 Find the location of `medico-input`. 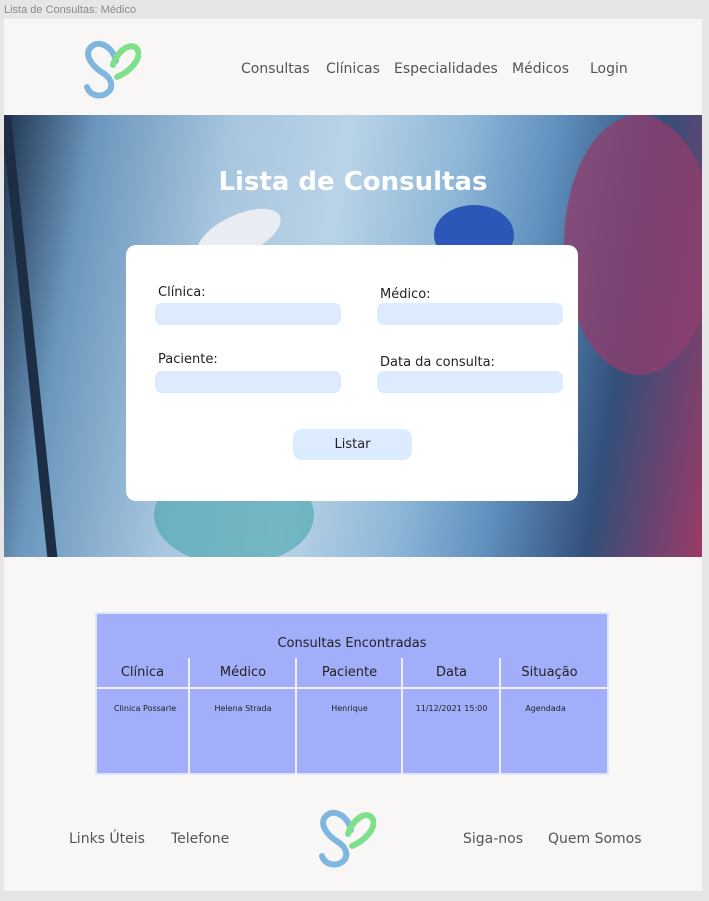

medico-input is located at coordinates (470, 314).